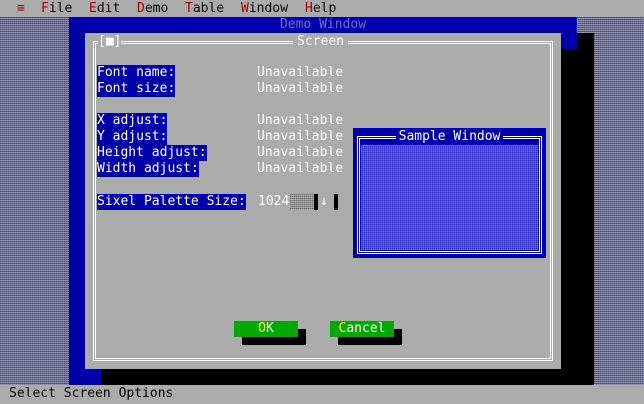 This screenshot has width=644, height=404. What do you see at coordinates (362, 329) in the screenshot?
I see `cancel-button: Cancel` at bounding box center [362, 329].